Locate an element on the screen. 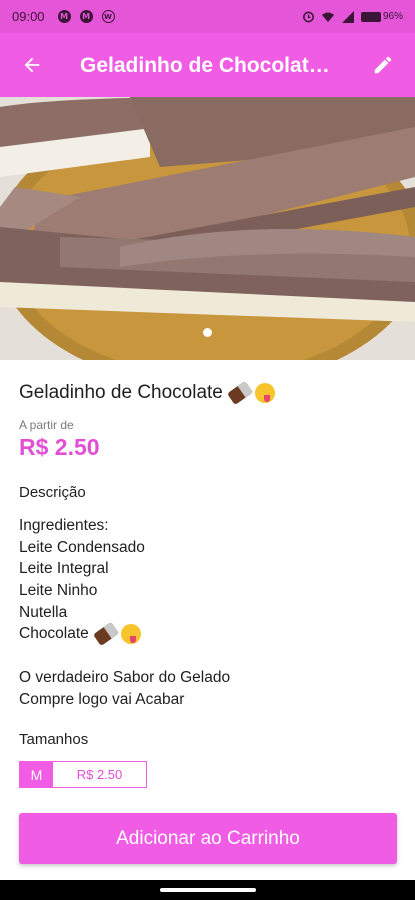 This screenshot has width=415, height=900. home-gesture-handle is located at coordinates (207, 890).